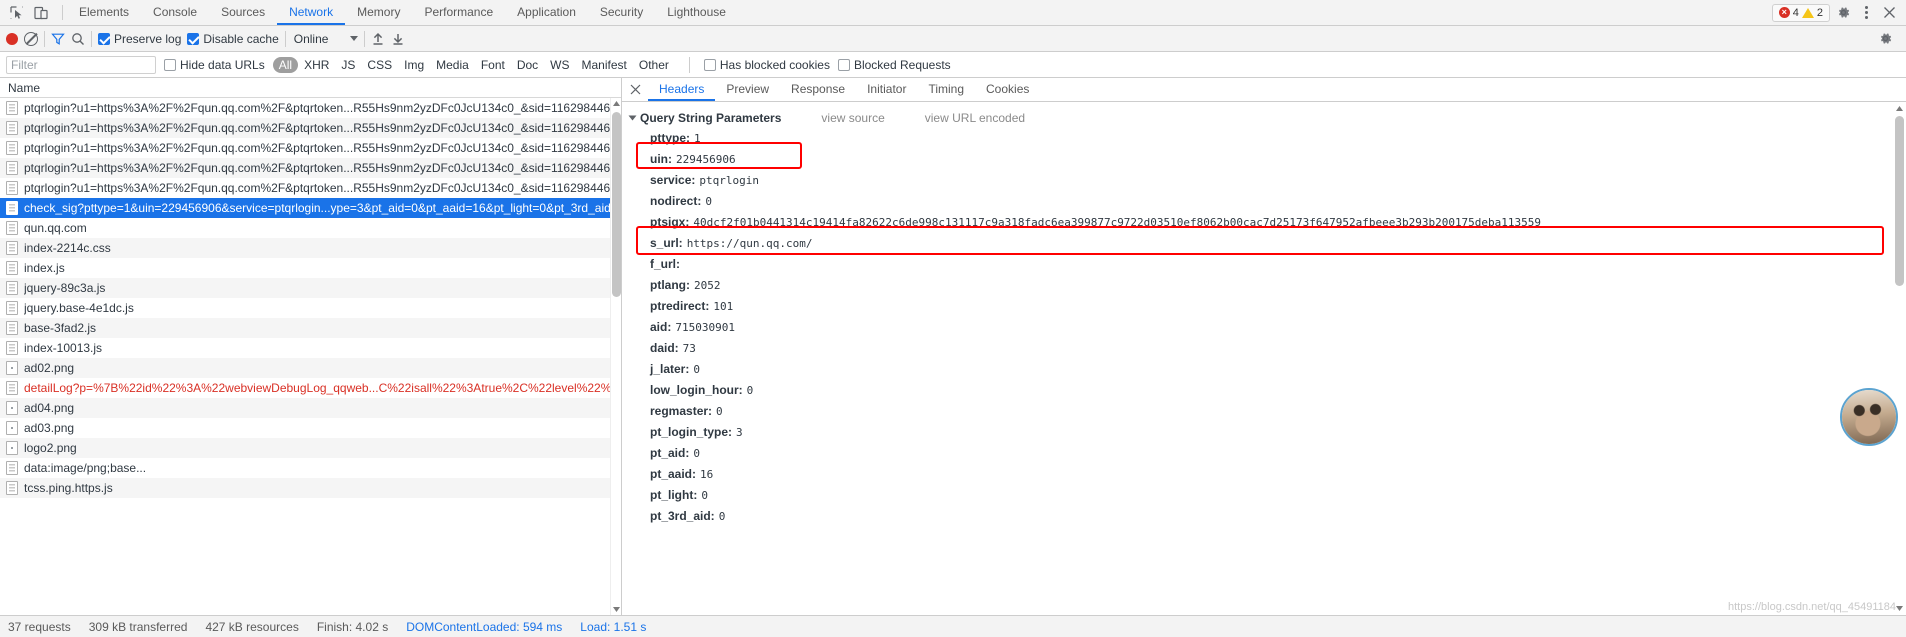 Image resolution: width=1906 pixels, height=637 pixels. What do you see at coordinates (604, 65) in the screenshot?
I see `filter-type-manifest: Manifest` at bounding box center [604, 65].